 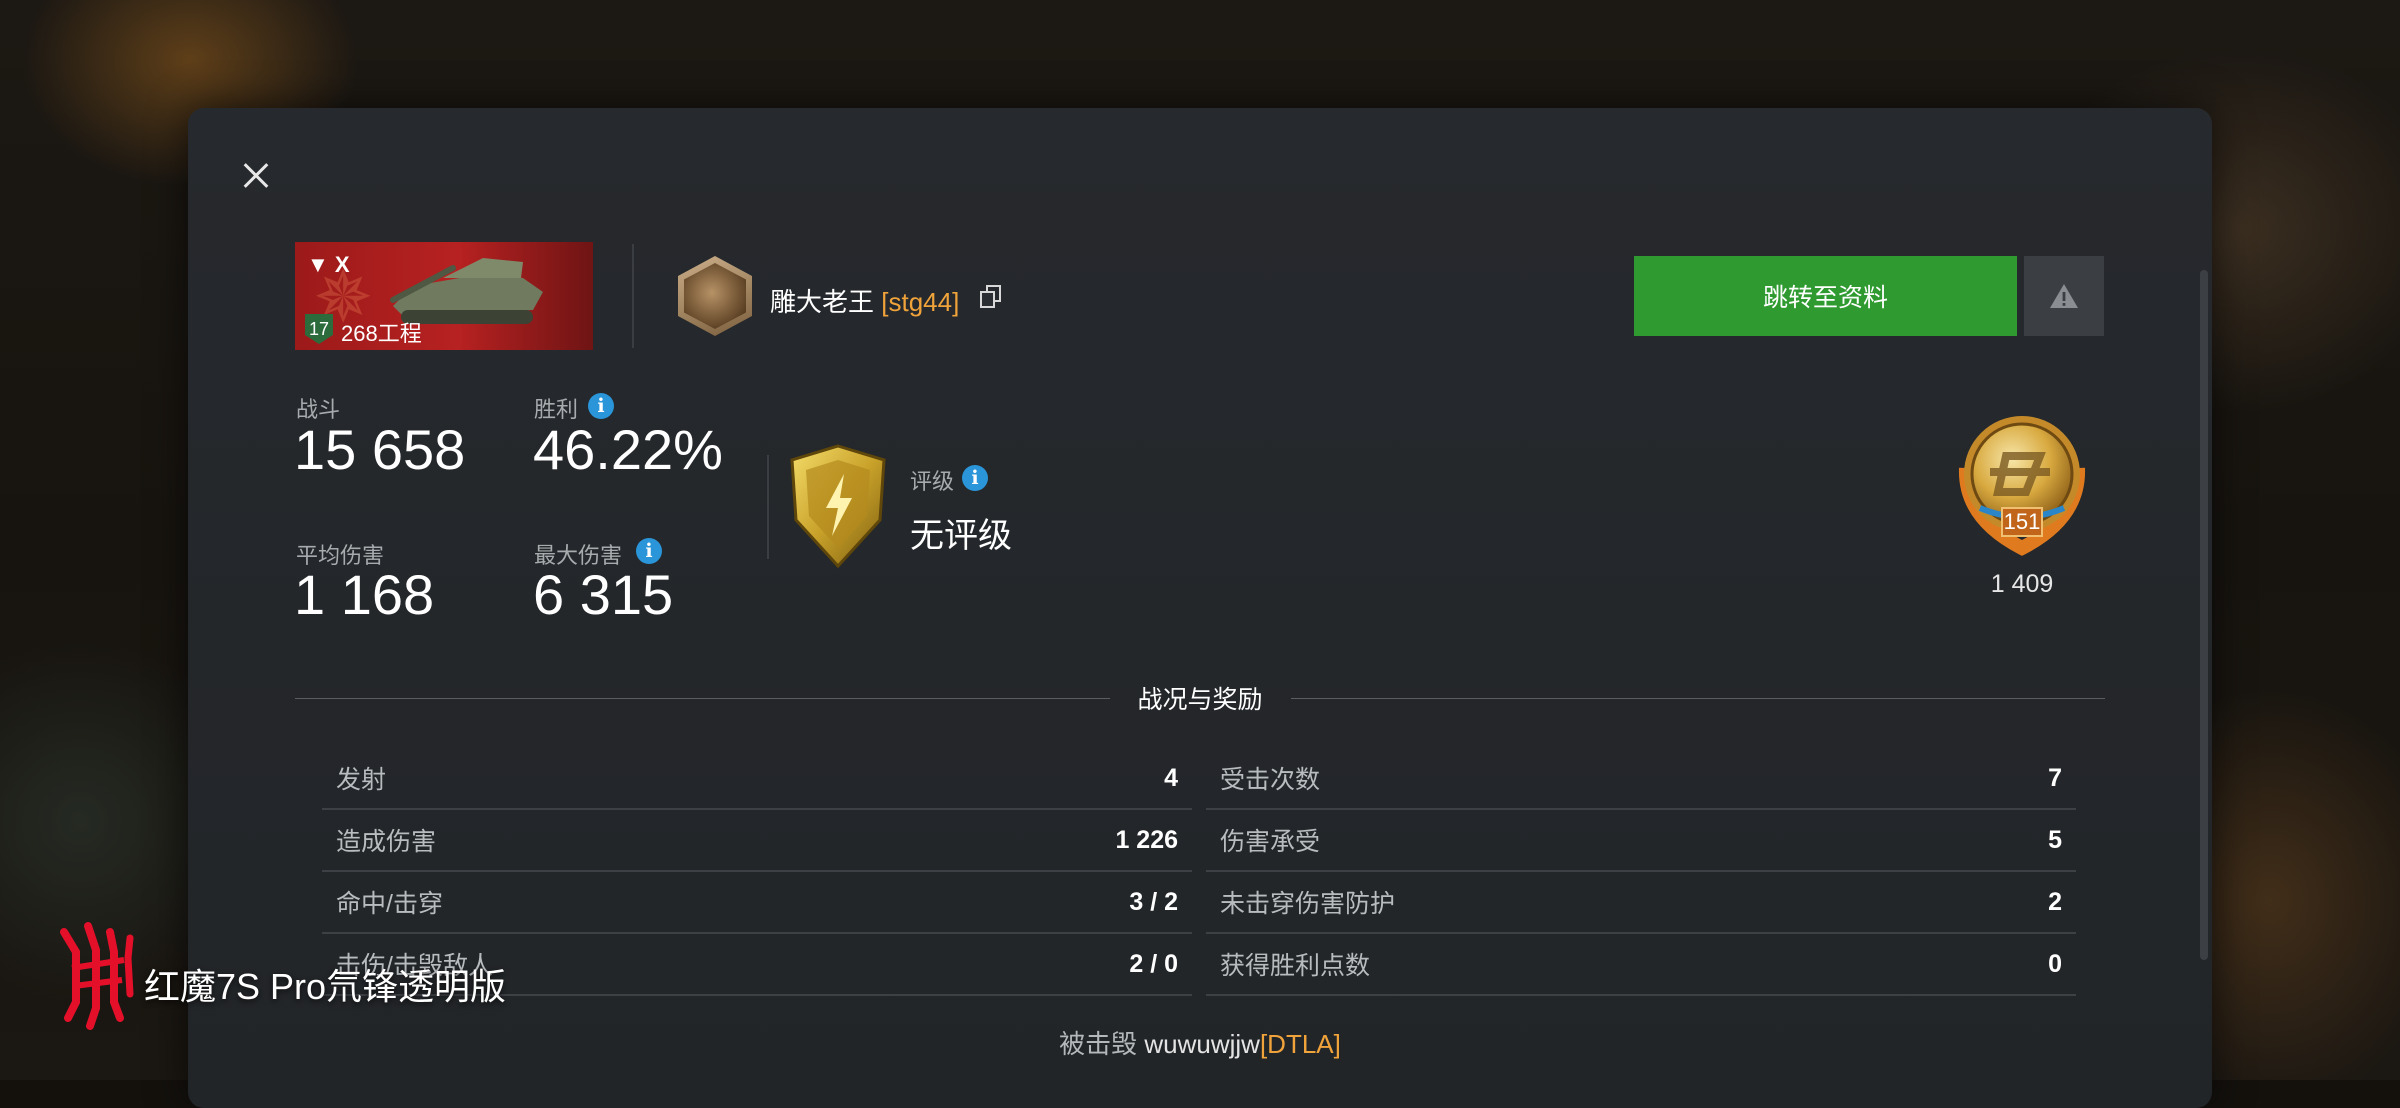 What do you see at coordinates (2055, 839) in the screenshot?
I see `row-value: 5` at bounding box center [2055, 839].